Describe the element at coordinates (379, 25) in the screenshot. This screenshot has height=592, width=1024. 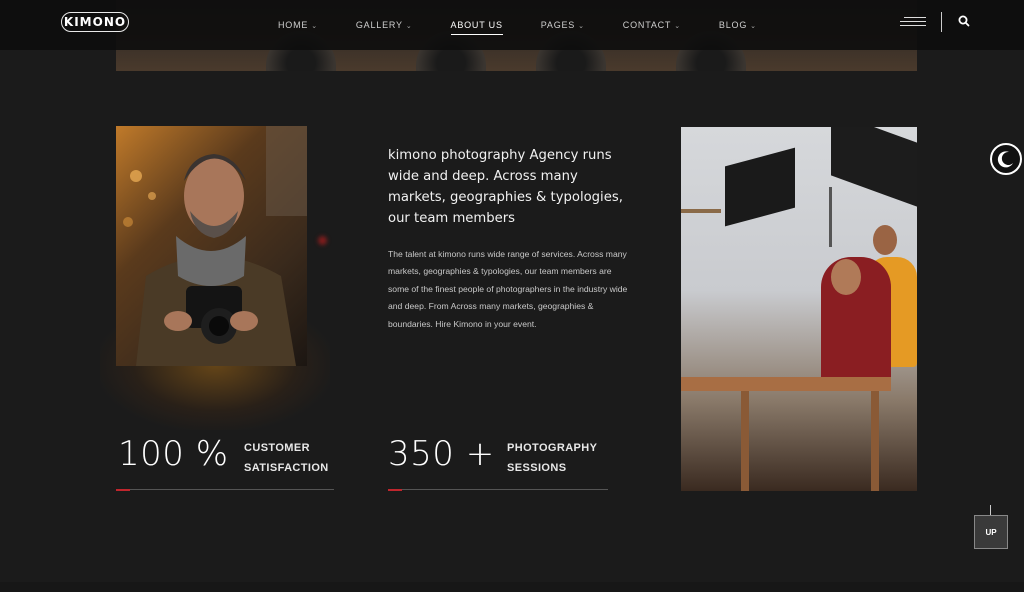
I see `nav-label: GALLERY` at that location.